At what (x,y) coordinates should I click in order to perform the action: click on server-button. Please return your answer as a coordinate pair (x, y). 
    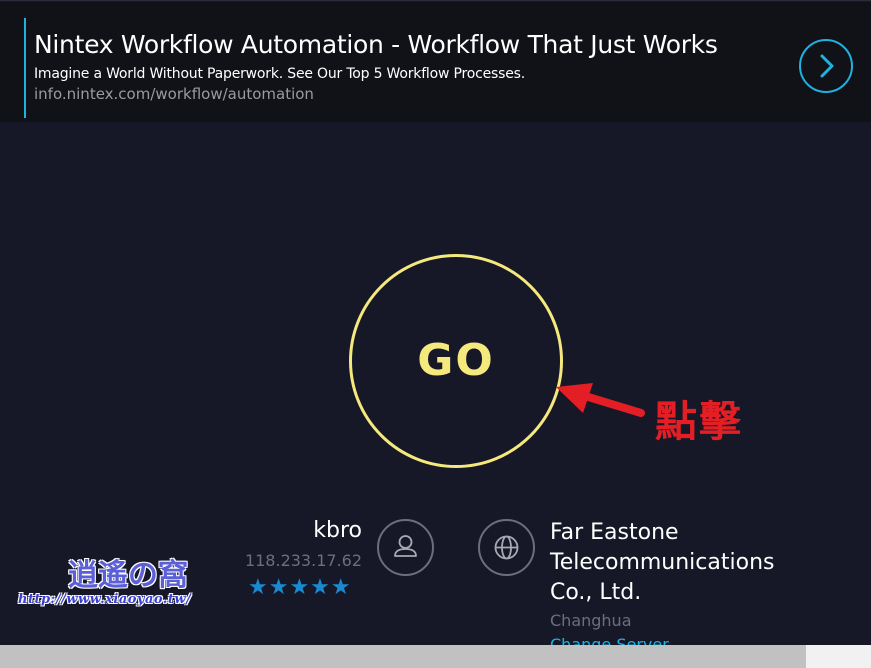
    Looking at the image, I should click on (506, 547).